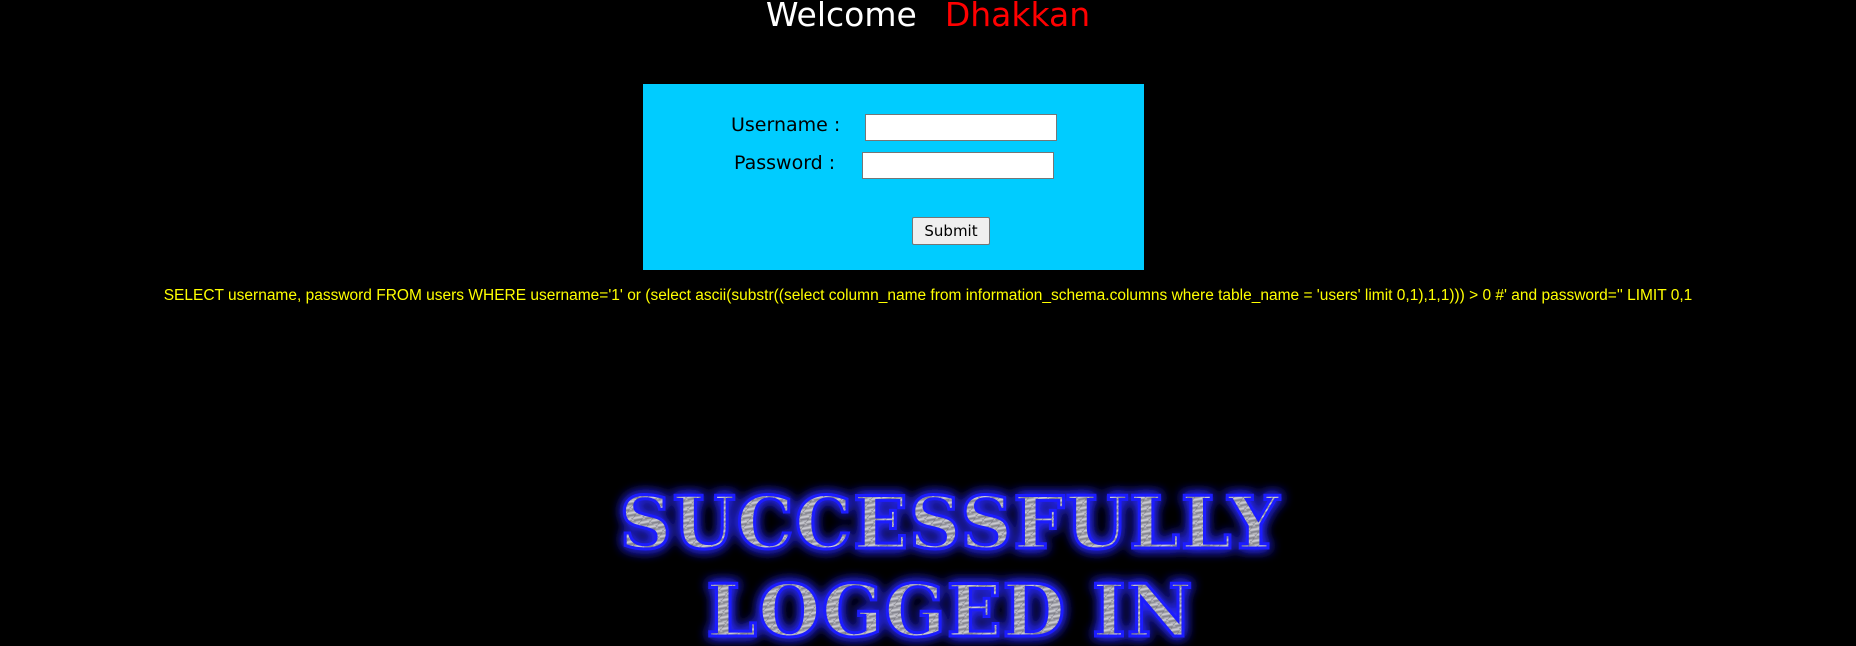 The height and width of the screenshot is (646, 1856). I want to click on user-name: Dhakkan, so click(1017, 17).